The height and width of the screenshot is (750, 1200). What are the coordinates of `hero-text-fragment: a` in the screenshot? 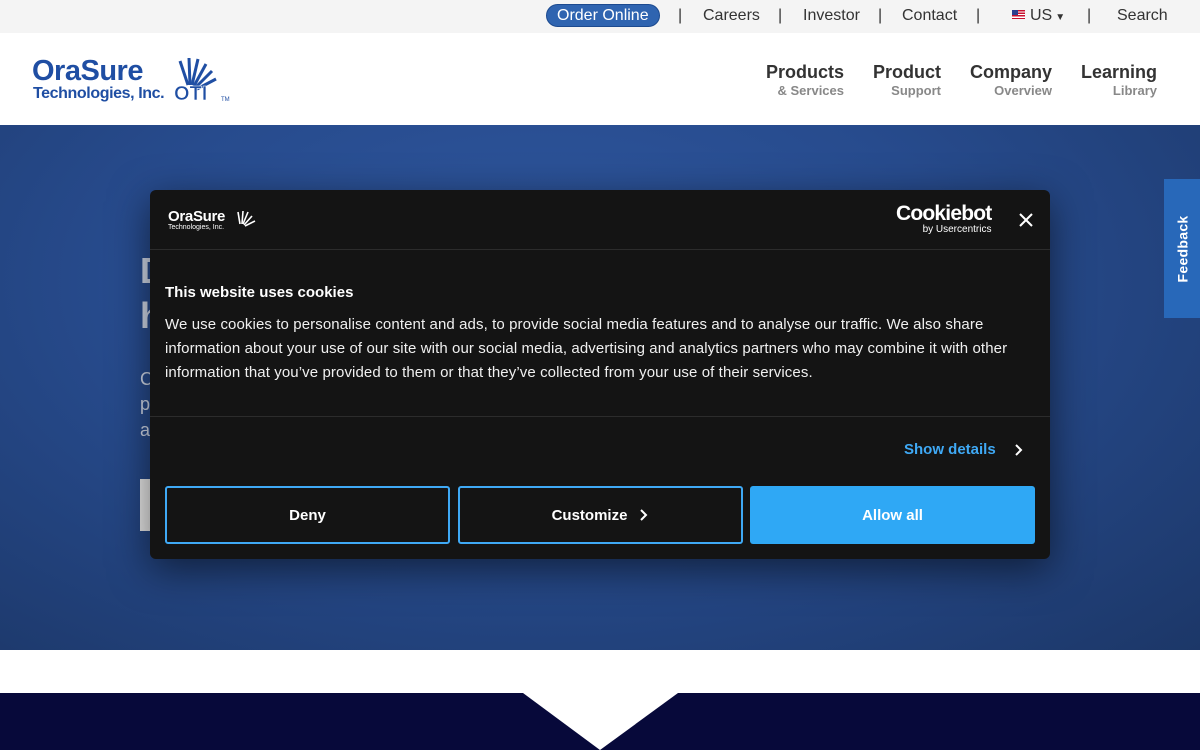 It's located at (145, 430).